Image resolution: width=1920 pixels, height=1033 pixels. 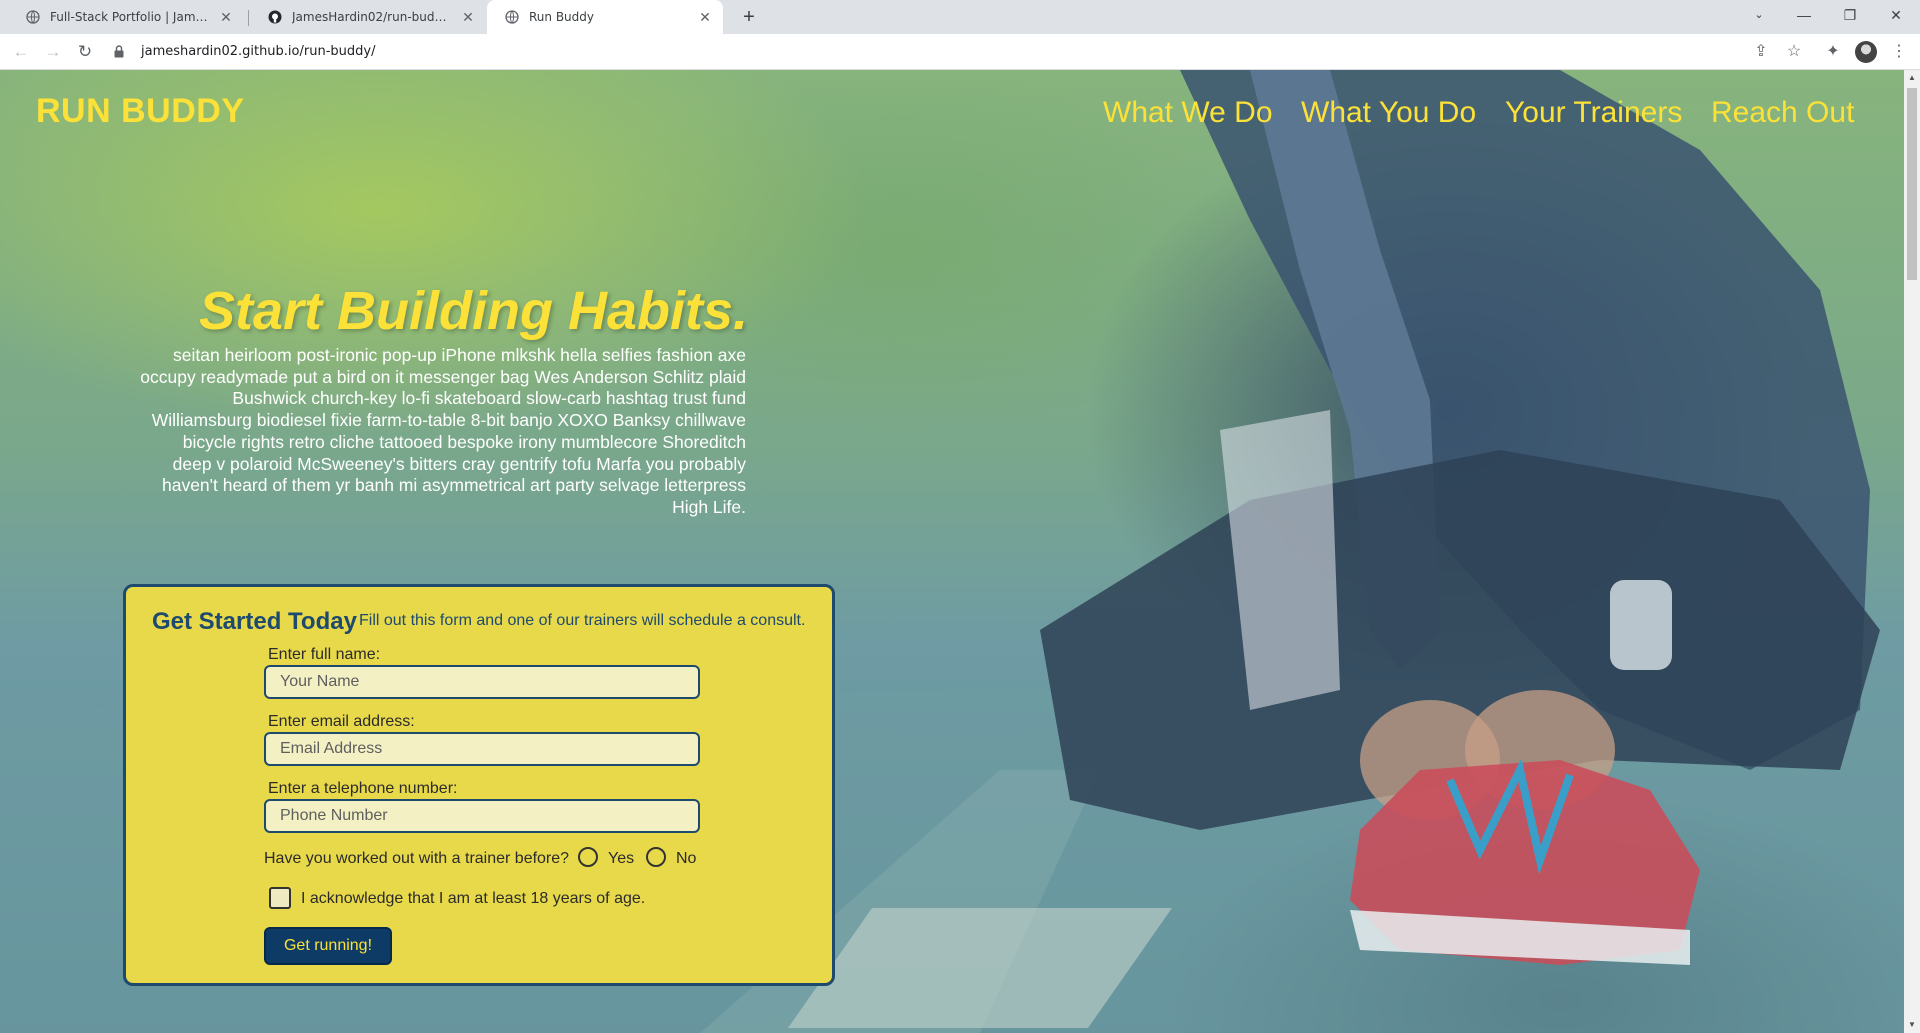 What do you see at coordinates (275, 17) in the screenshot?
I see `github-icon` at bounding box center [275, 17].